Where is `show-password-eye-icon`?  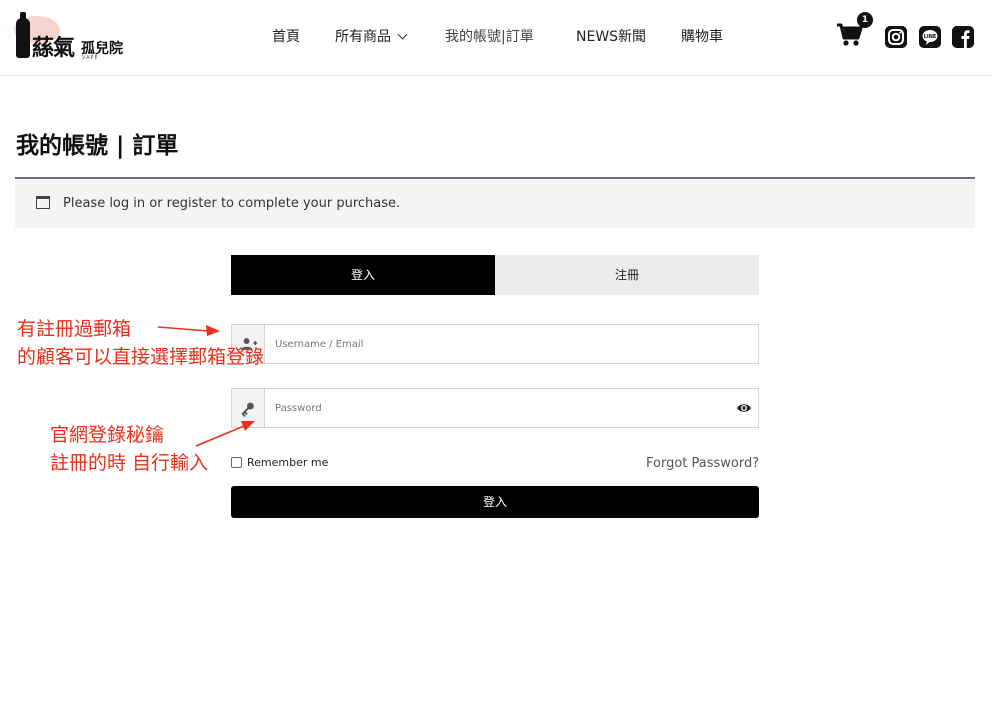
show-password-eye-icon is located at coordinates (744, 408).